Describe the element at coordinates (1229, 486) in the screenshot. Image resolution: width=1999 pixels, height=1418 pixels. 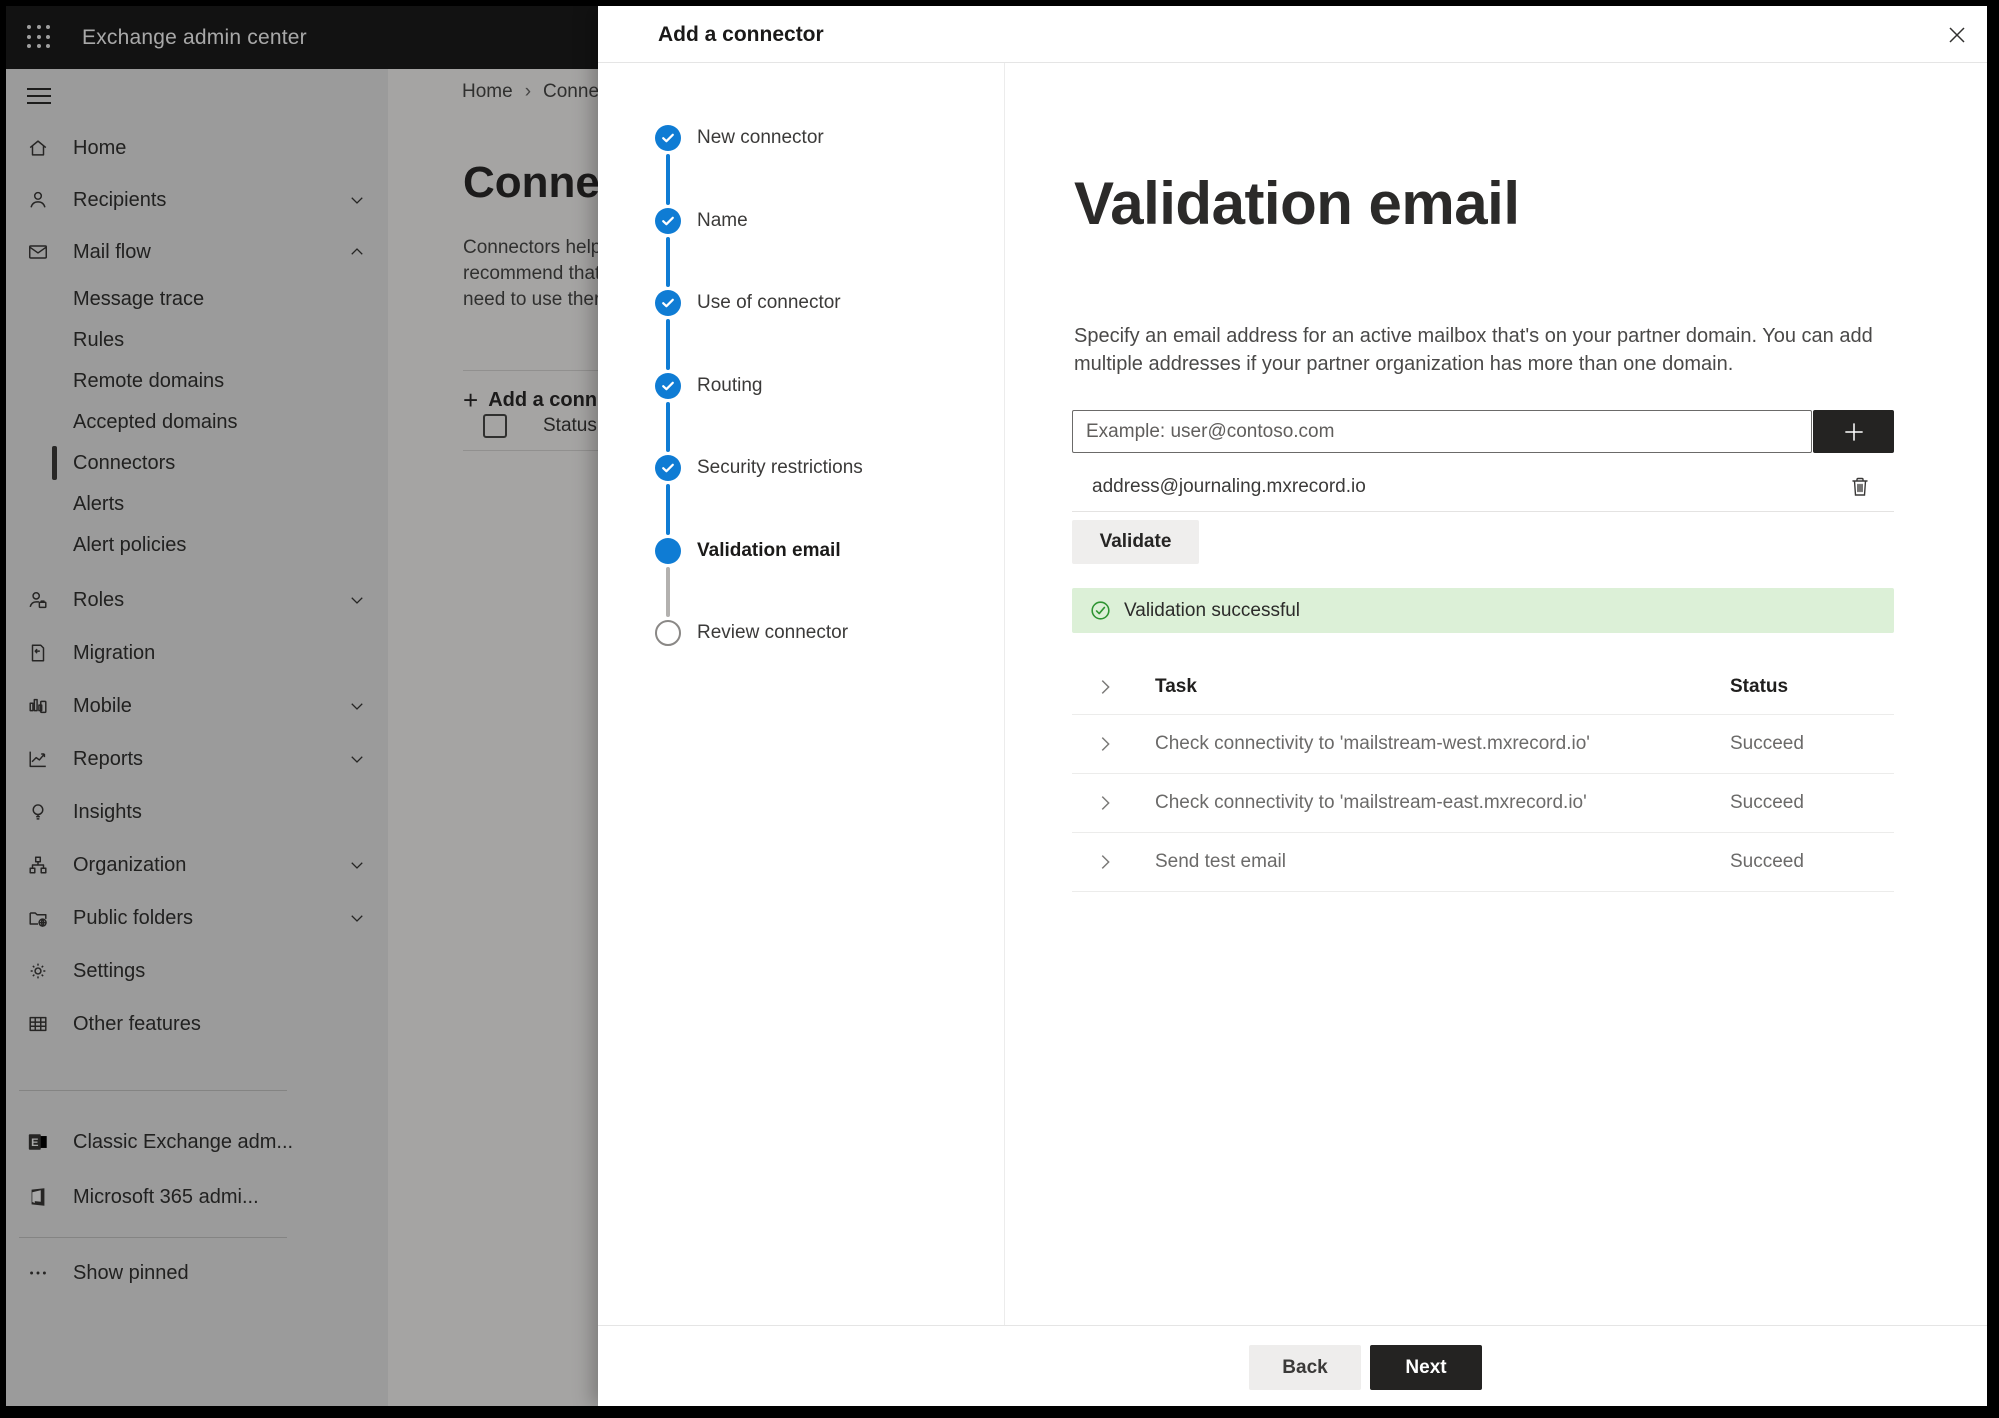
I see `address-email: address@journaling.mxrecord.io` at that location.